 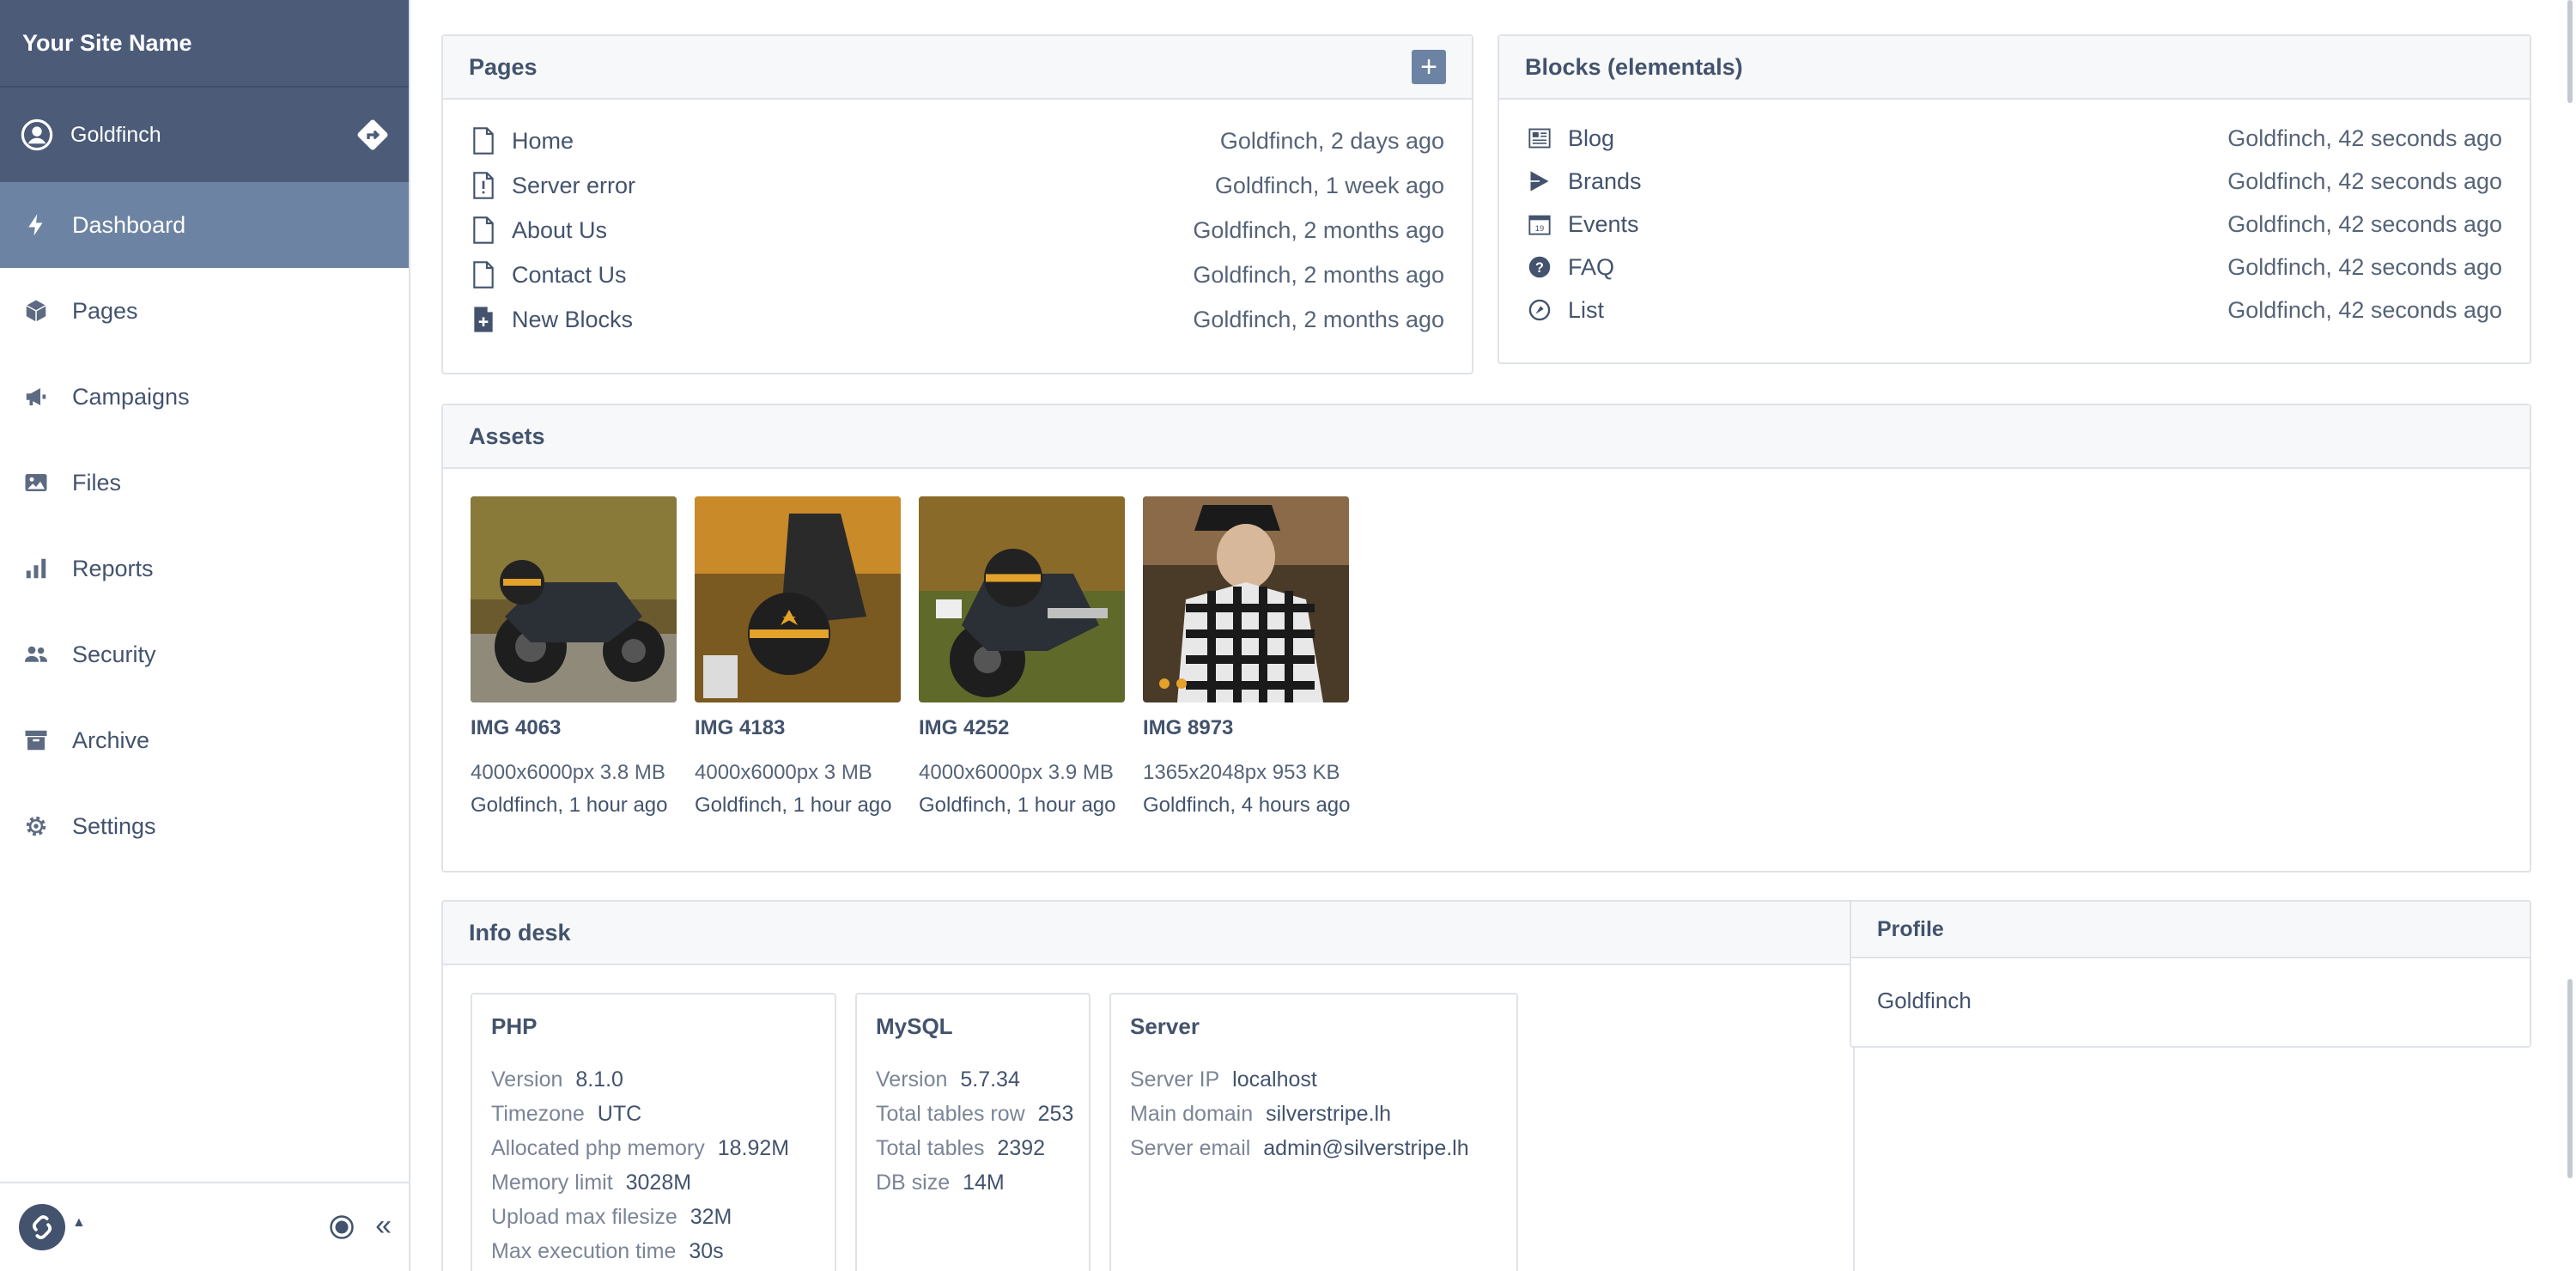 What do you see at coordinates (569, 275) in the screenshot?
I see `page-title: Contact Us` at bounding box center [569, 275].